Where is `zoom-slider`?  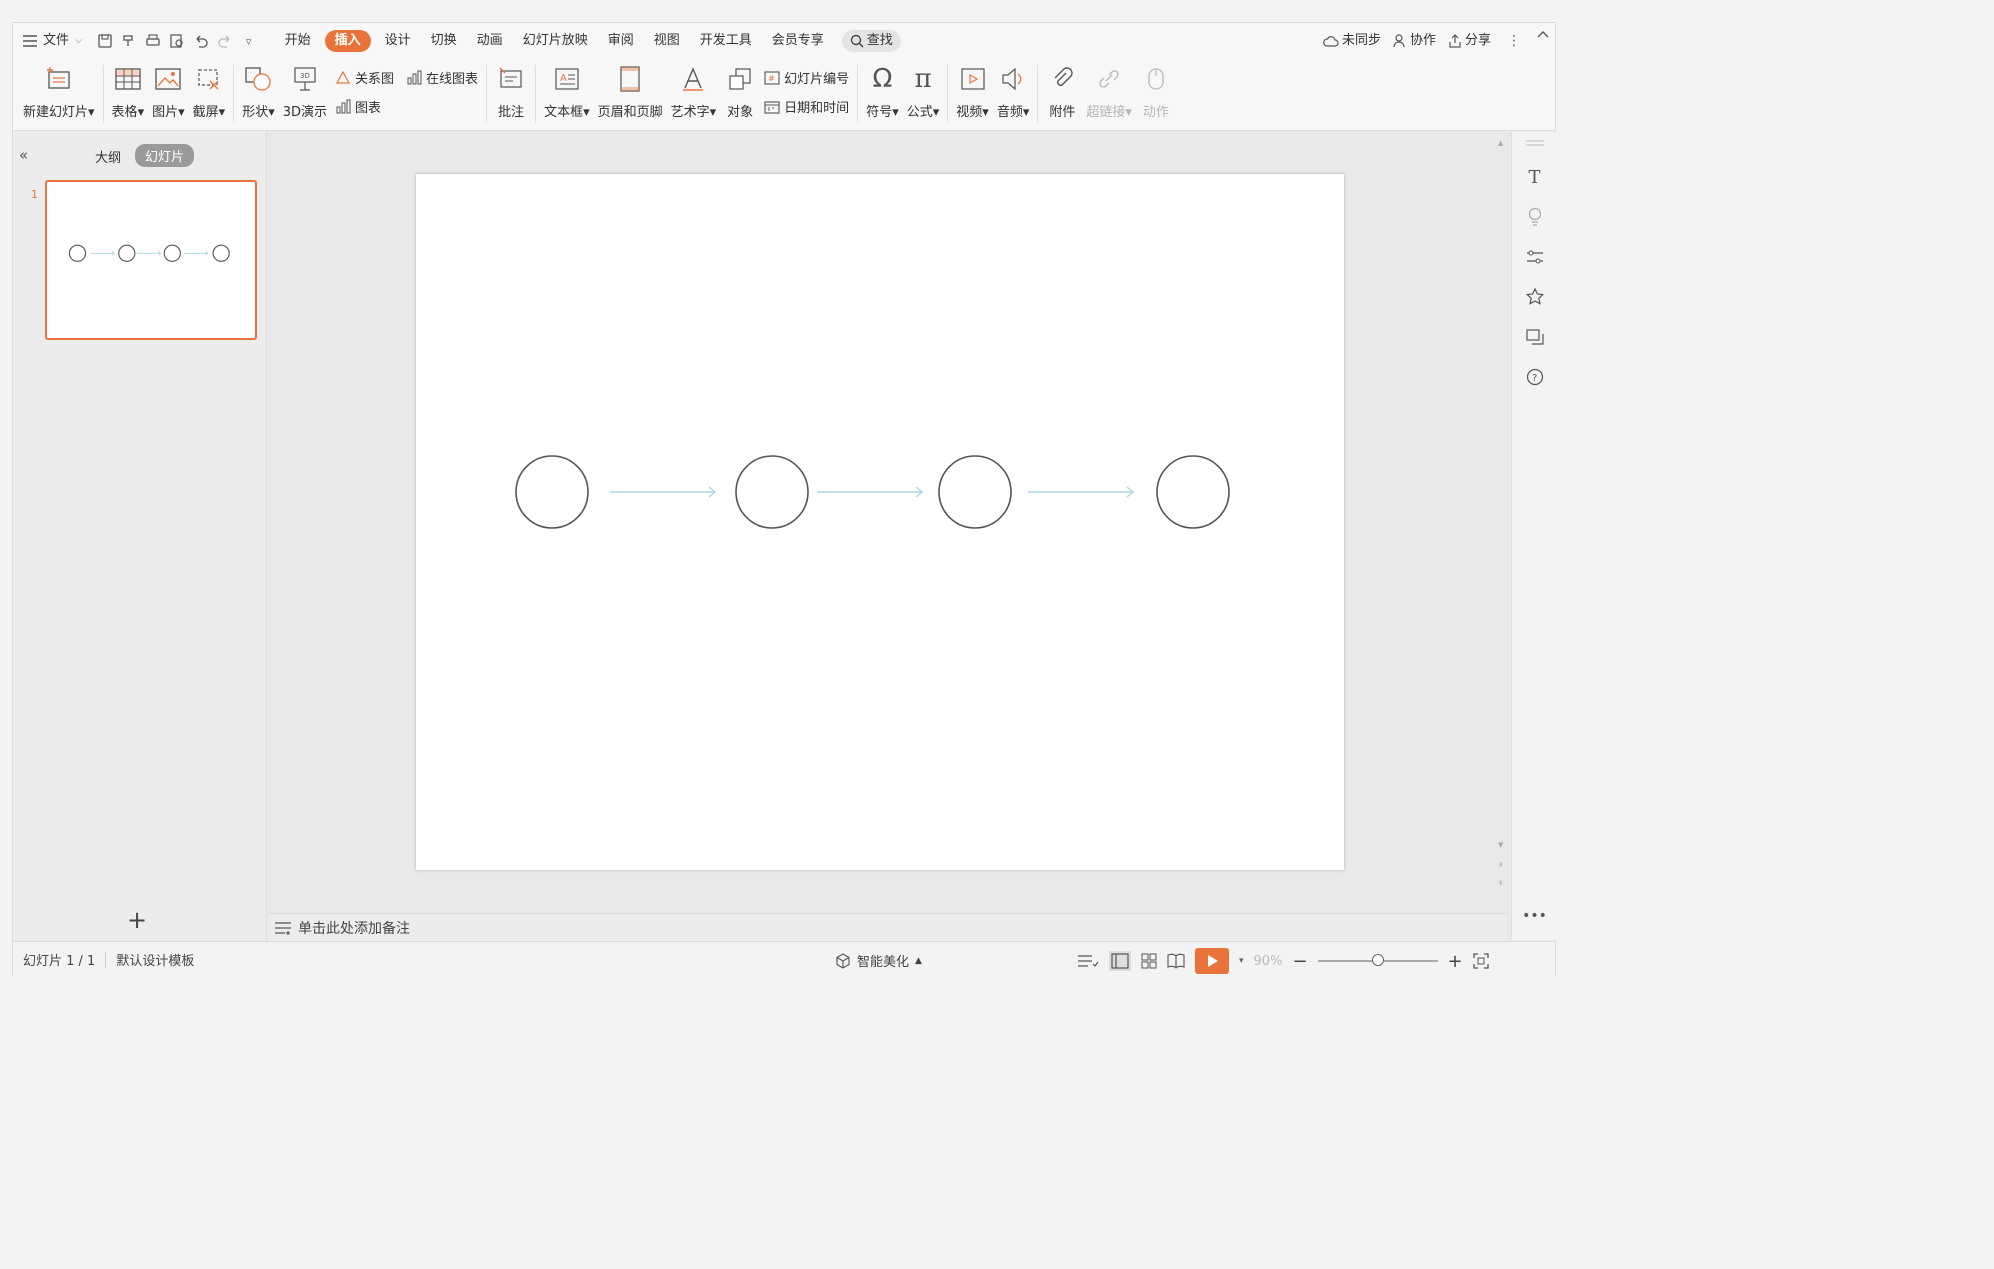 zoom-slider is located at coordinates (1377, 960).